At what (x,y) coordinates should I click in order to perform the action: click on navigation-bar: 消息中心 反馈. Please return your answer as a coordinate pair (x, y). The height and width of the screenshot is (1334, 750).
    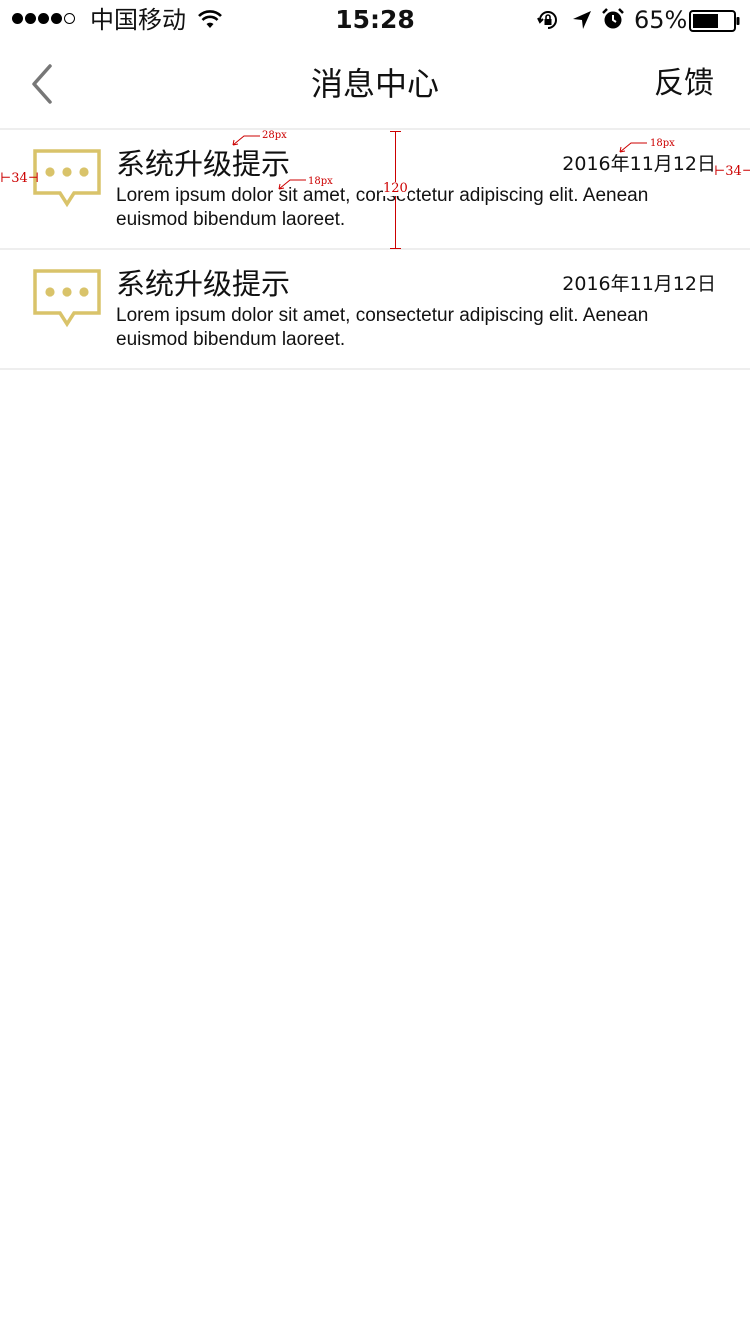
    Looking at the image, I should click on (375, 84).